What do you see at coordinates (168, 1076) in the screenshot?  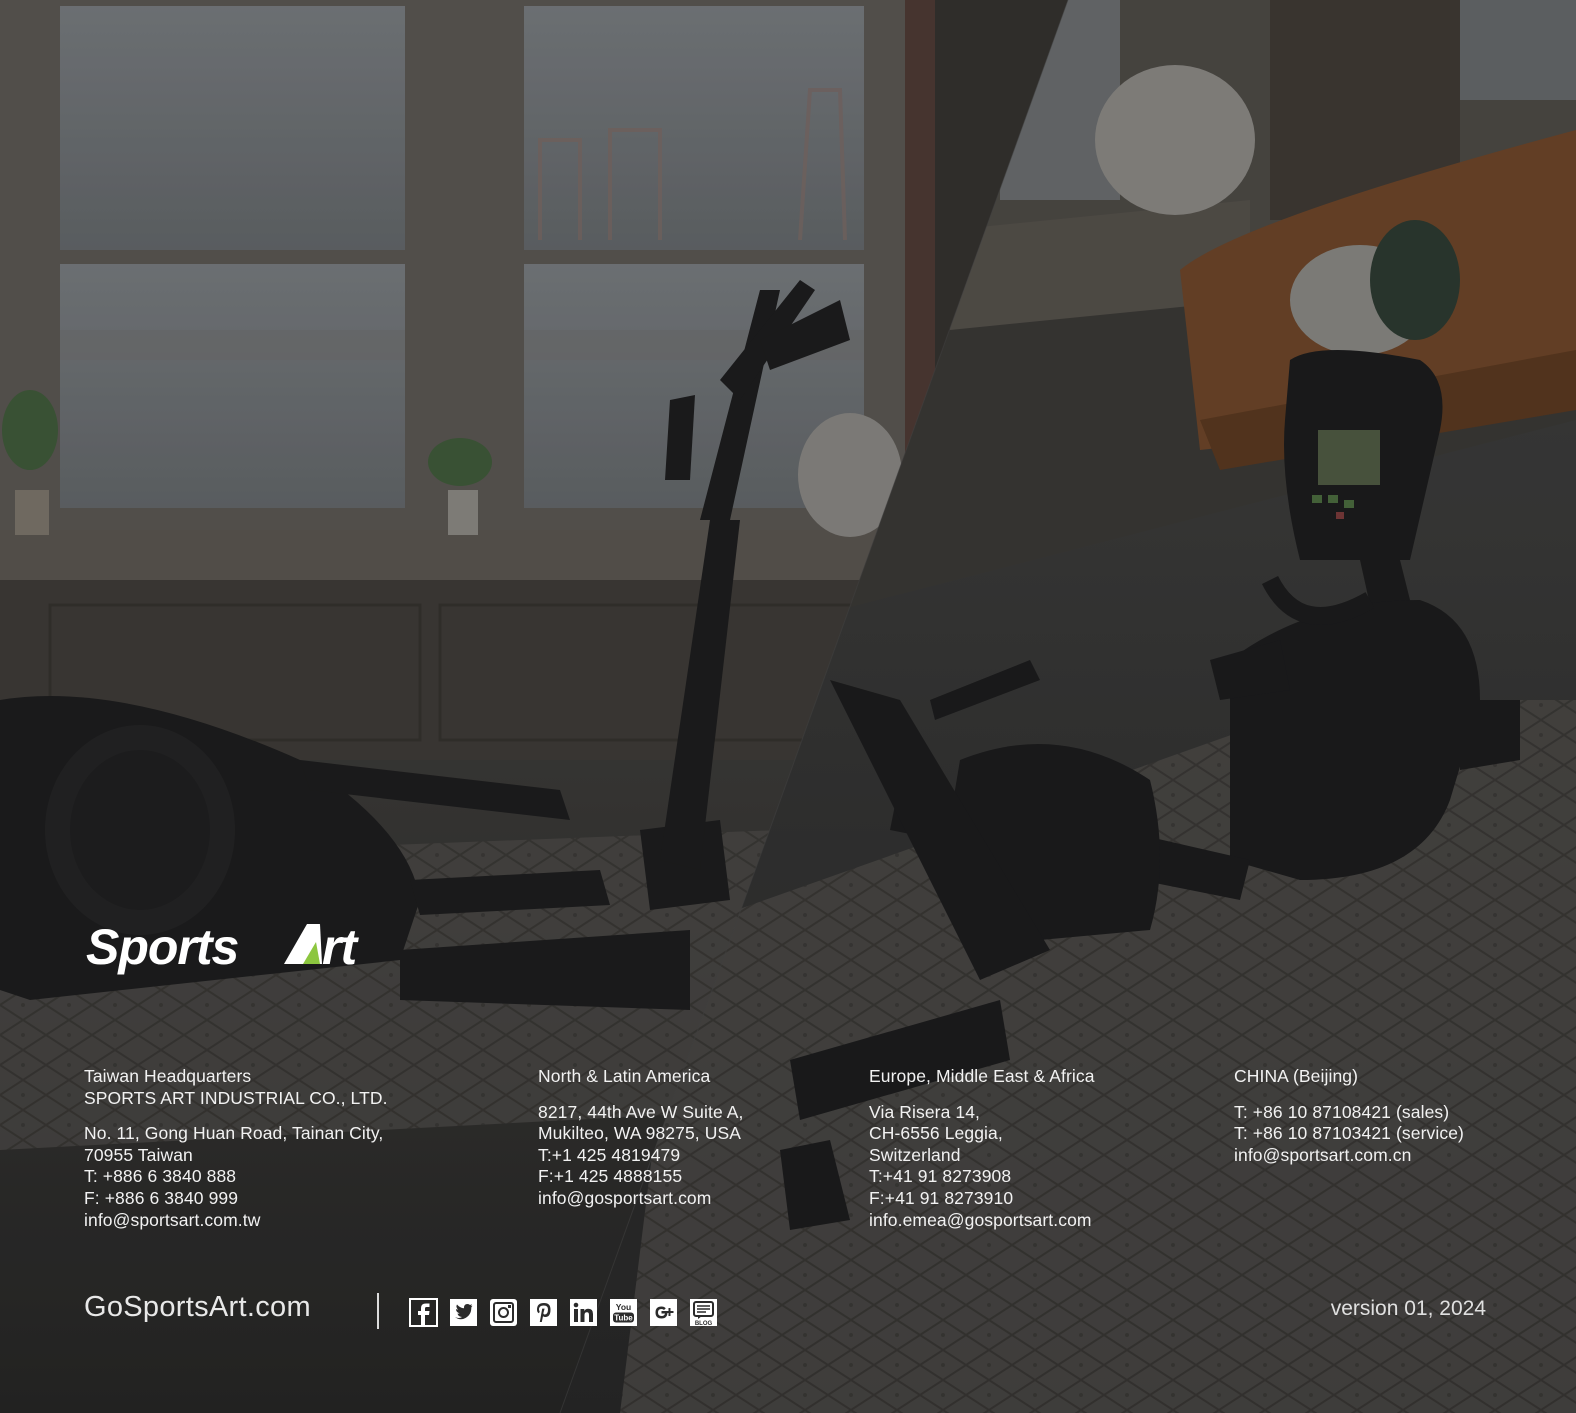 I see `office-heading: Taiwan Headquarters` at bounding box center [168, 1076].